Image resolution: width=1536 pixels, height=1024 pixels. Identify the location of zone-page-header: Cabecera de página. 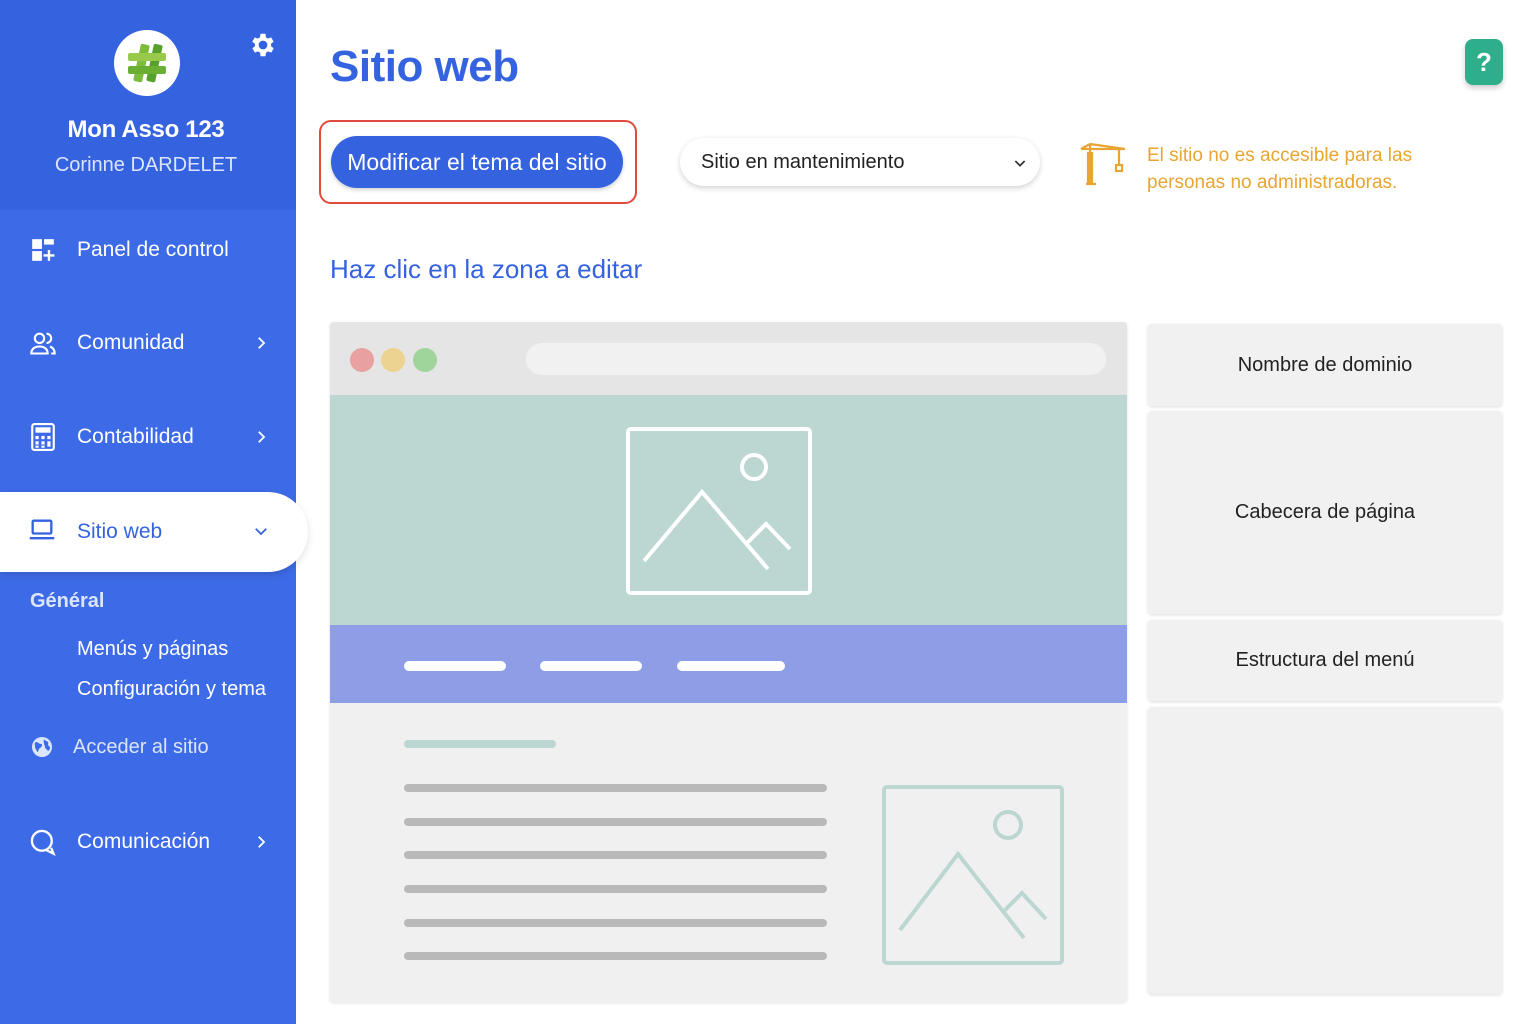
(1325, 512).